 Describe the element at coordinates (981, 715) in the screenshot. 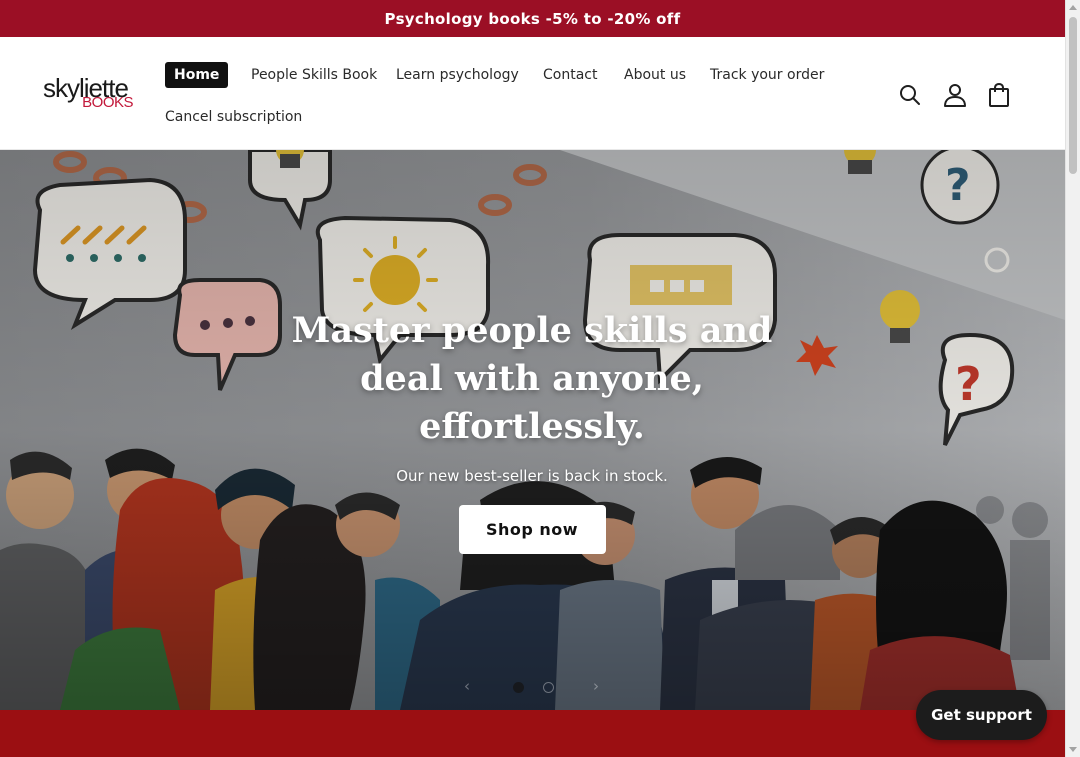

I see `get-support-button: Get support` at that location.